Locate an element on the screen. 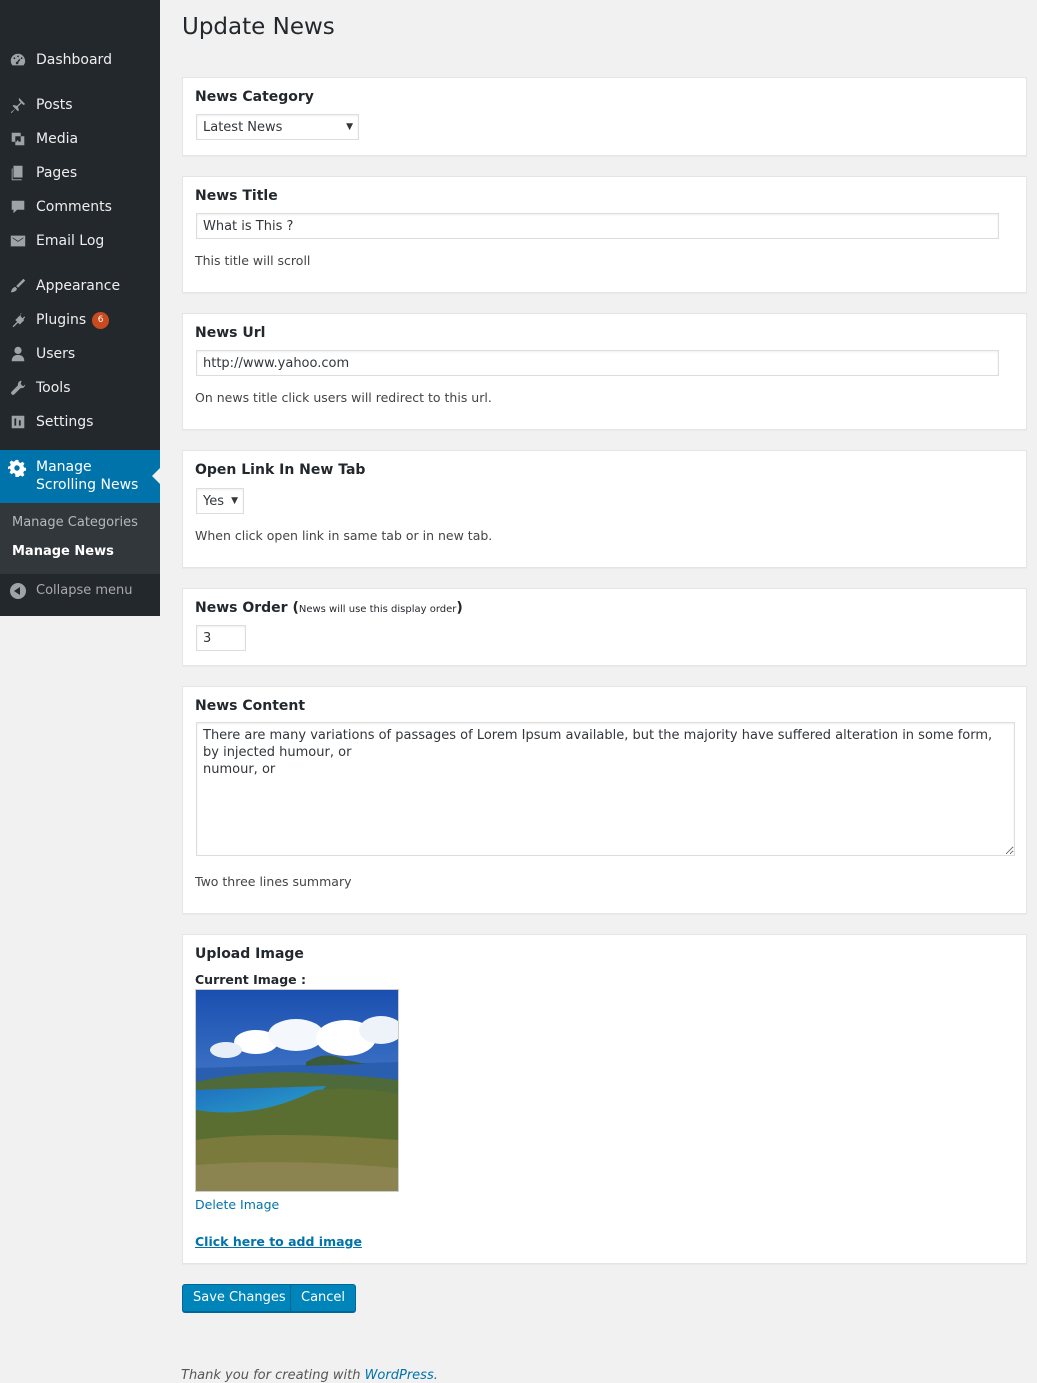  menu-item-plugins: Plugins 6 is located at coordinates (80, 320).